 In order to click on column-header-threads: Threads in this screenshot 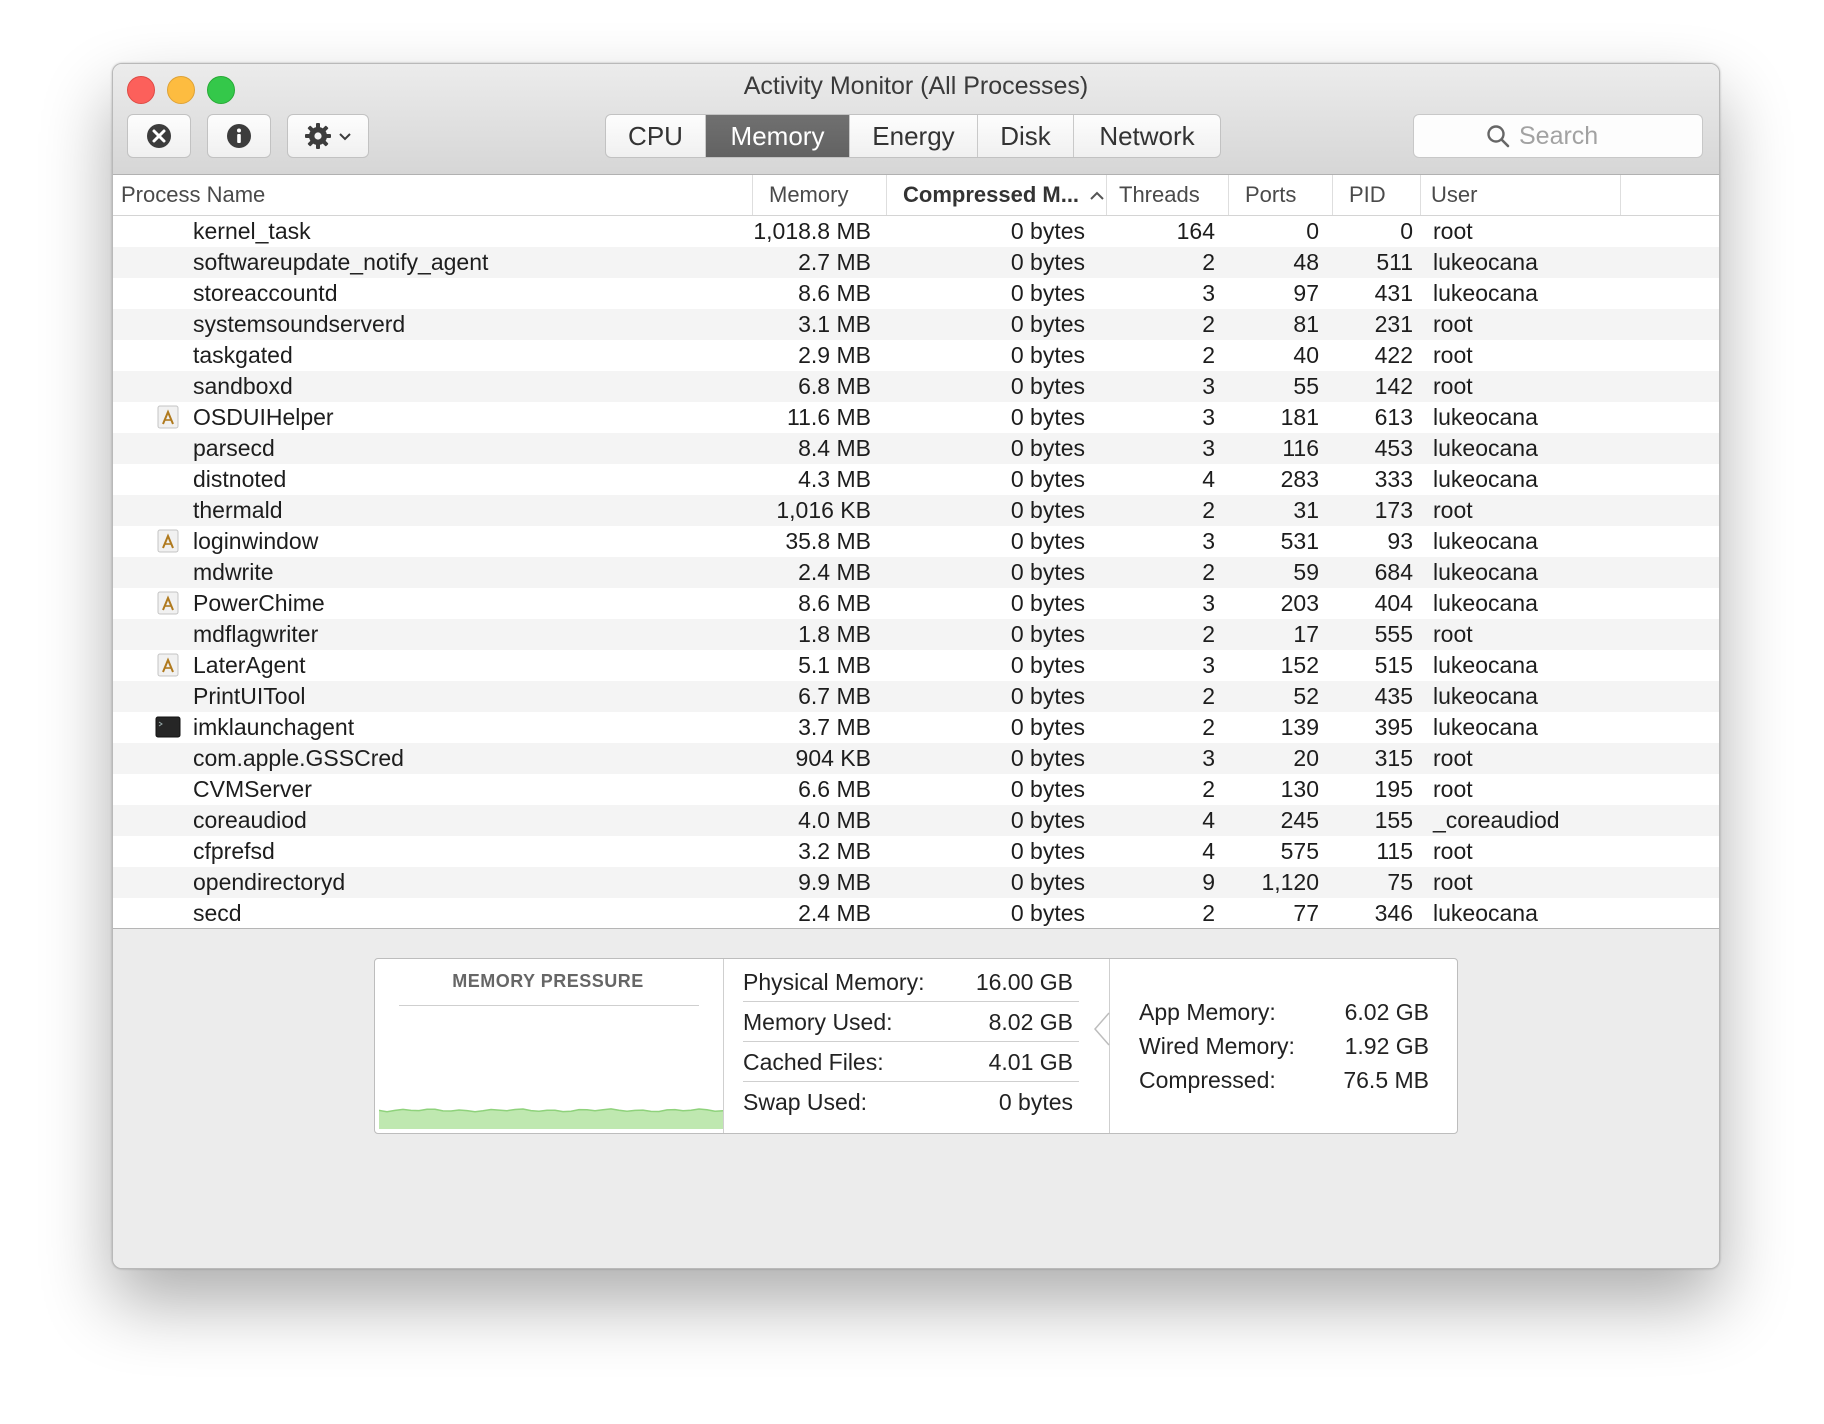, I will do `click(1168, 195)`.